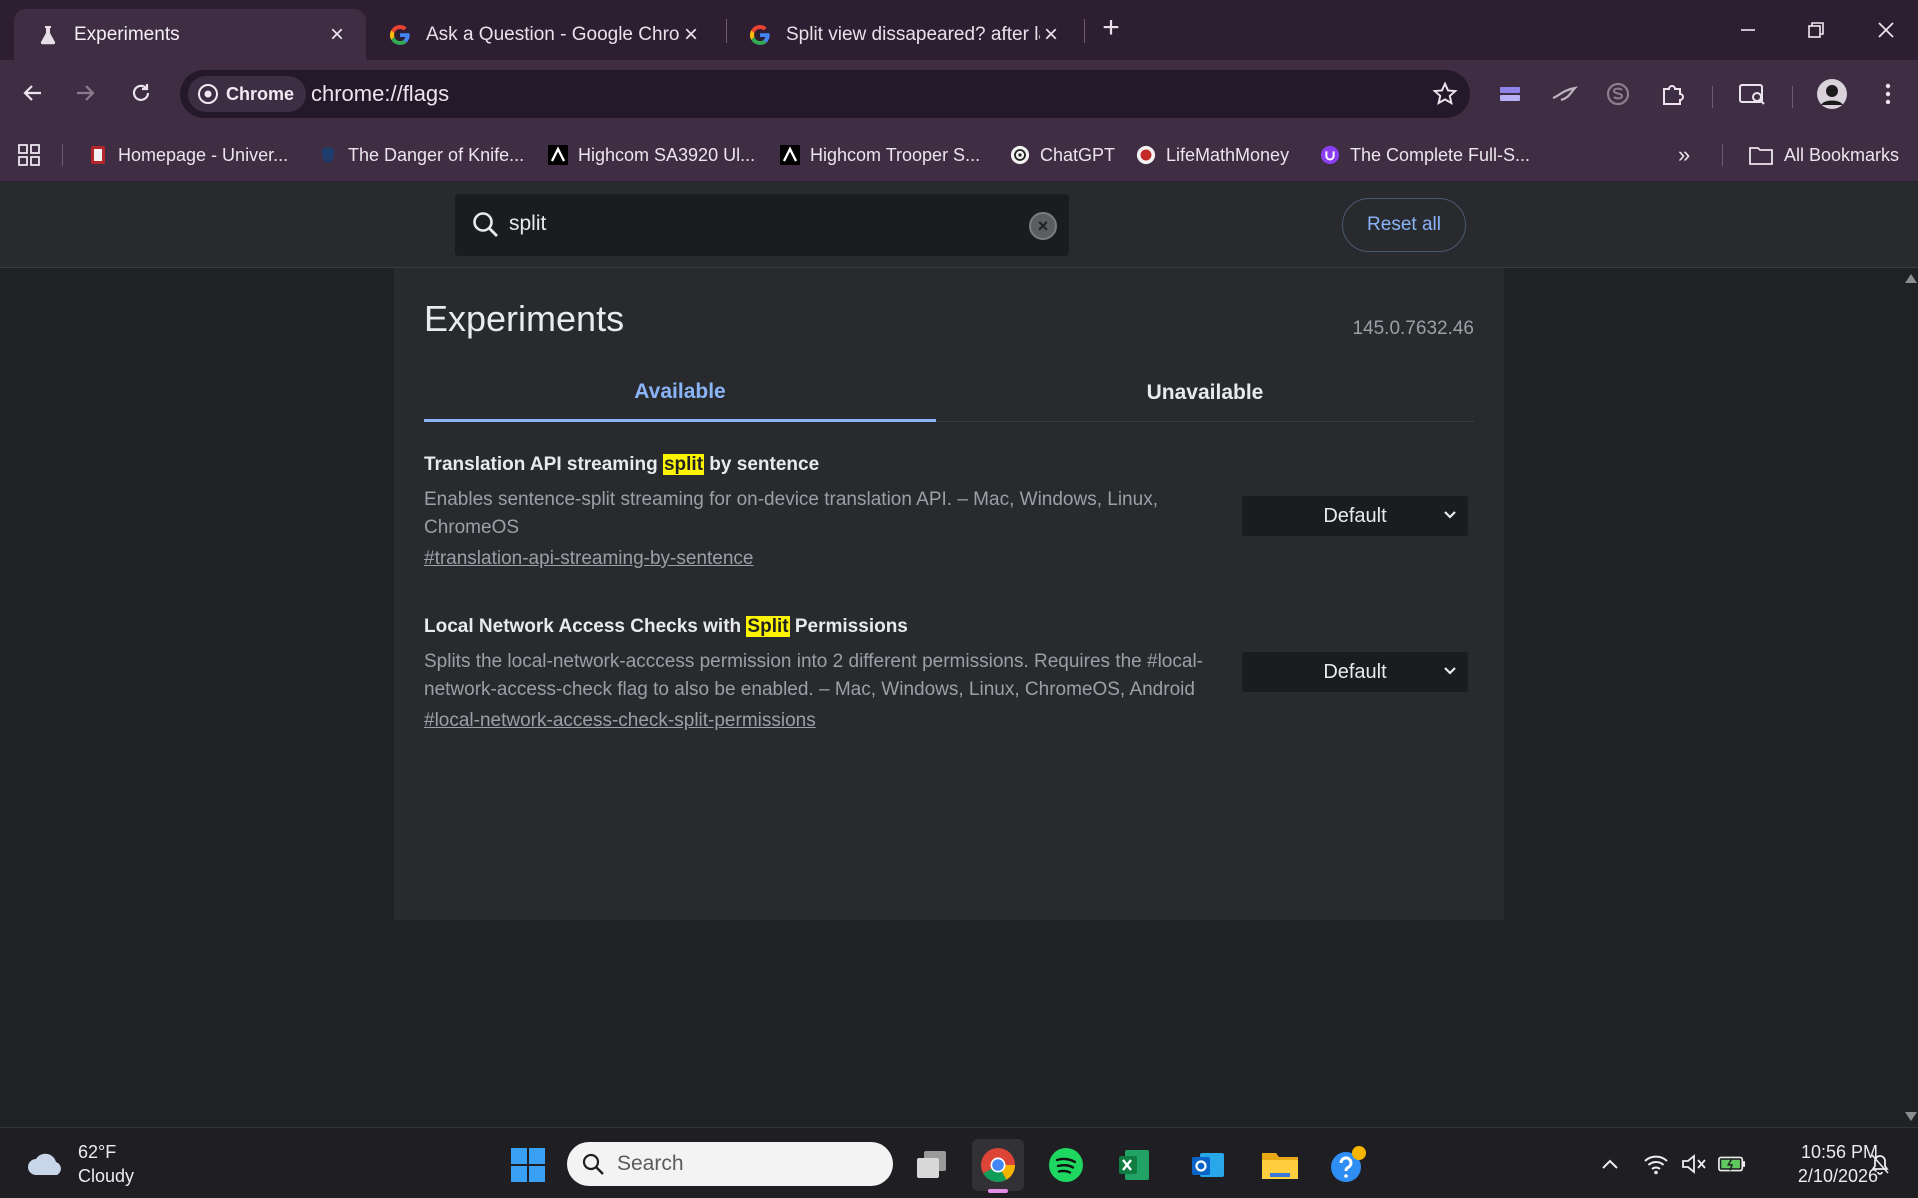  Describe the element at coordinates (1823, 1164) in the screenshot. I see `system-clock: 10:56 PM 2/10/2026` at that location.